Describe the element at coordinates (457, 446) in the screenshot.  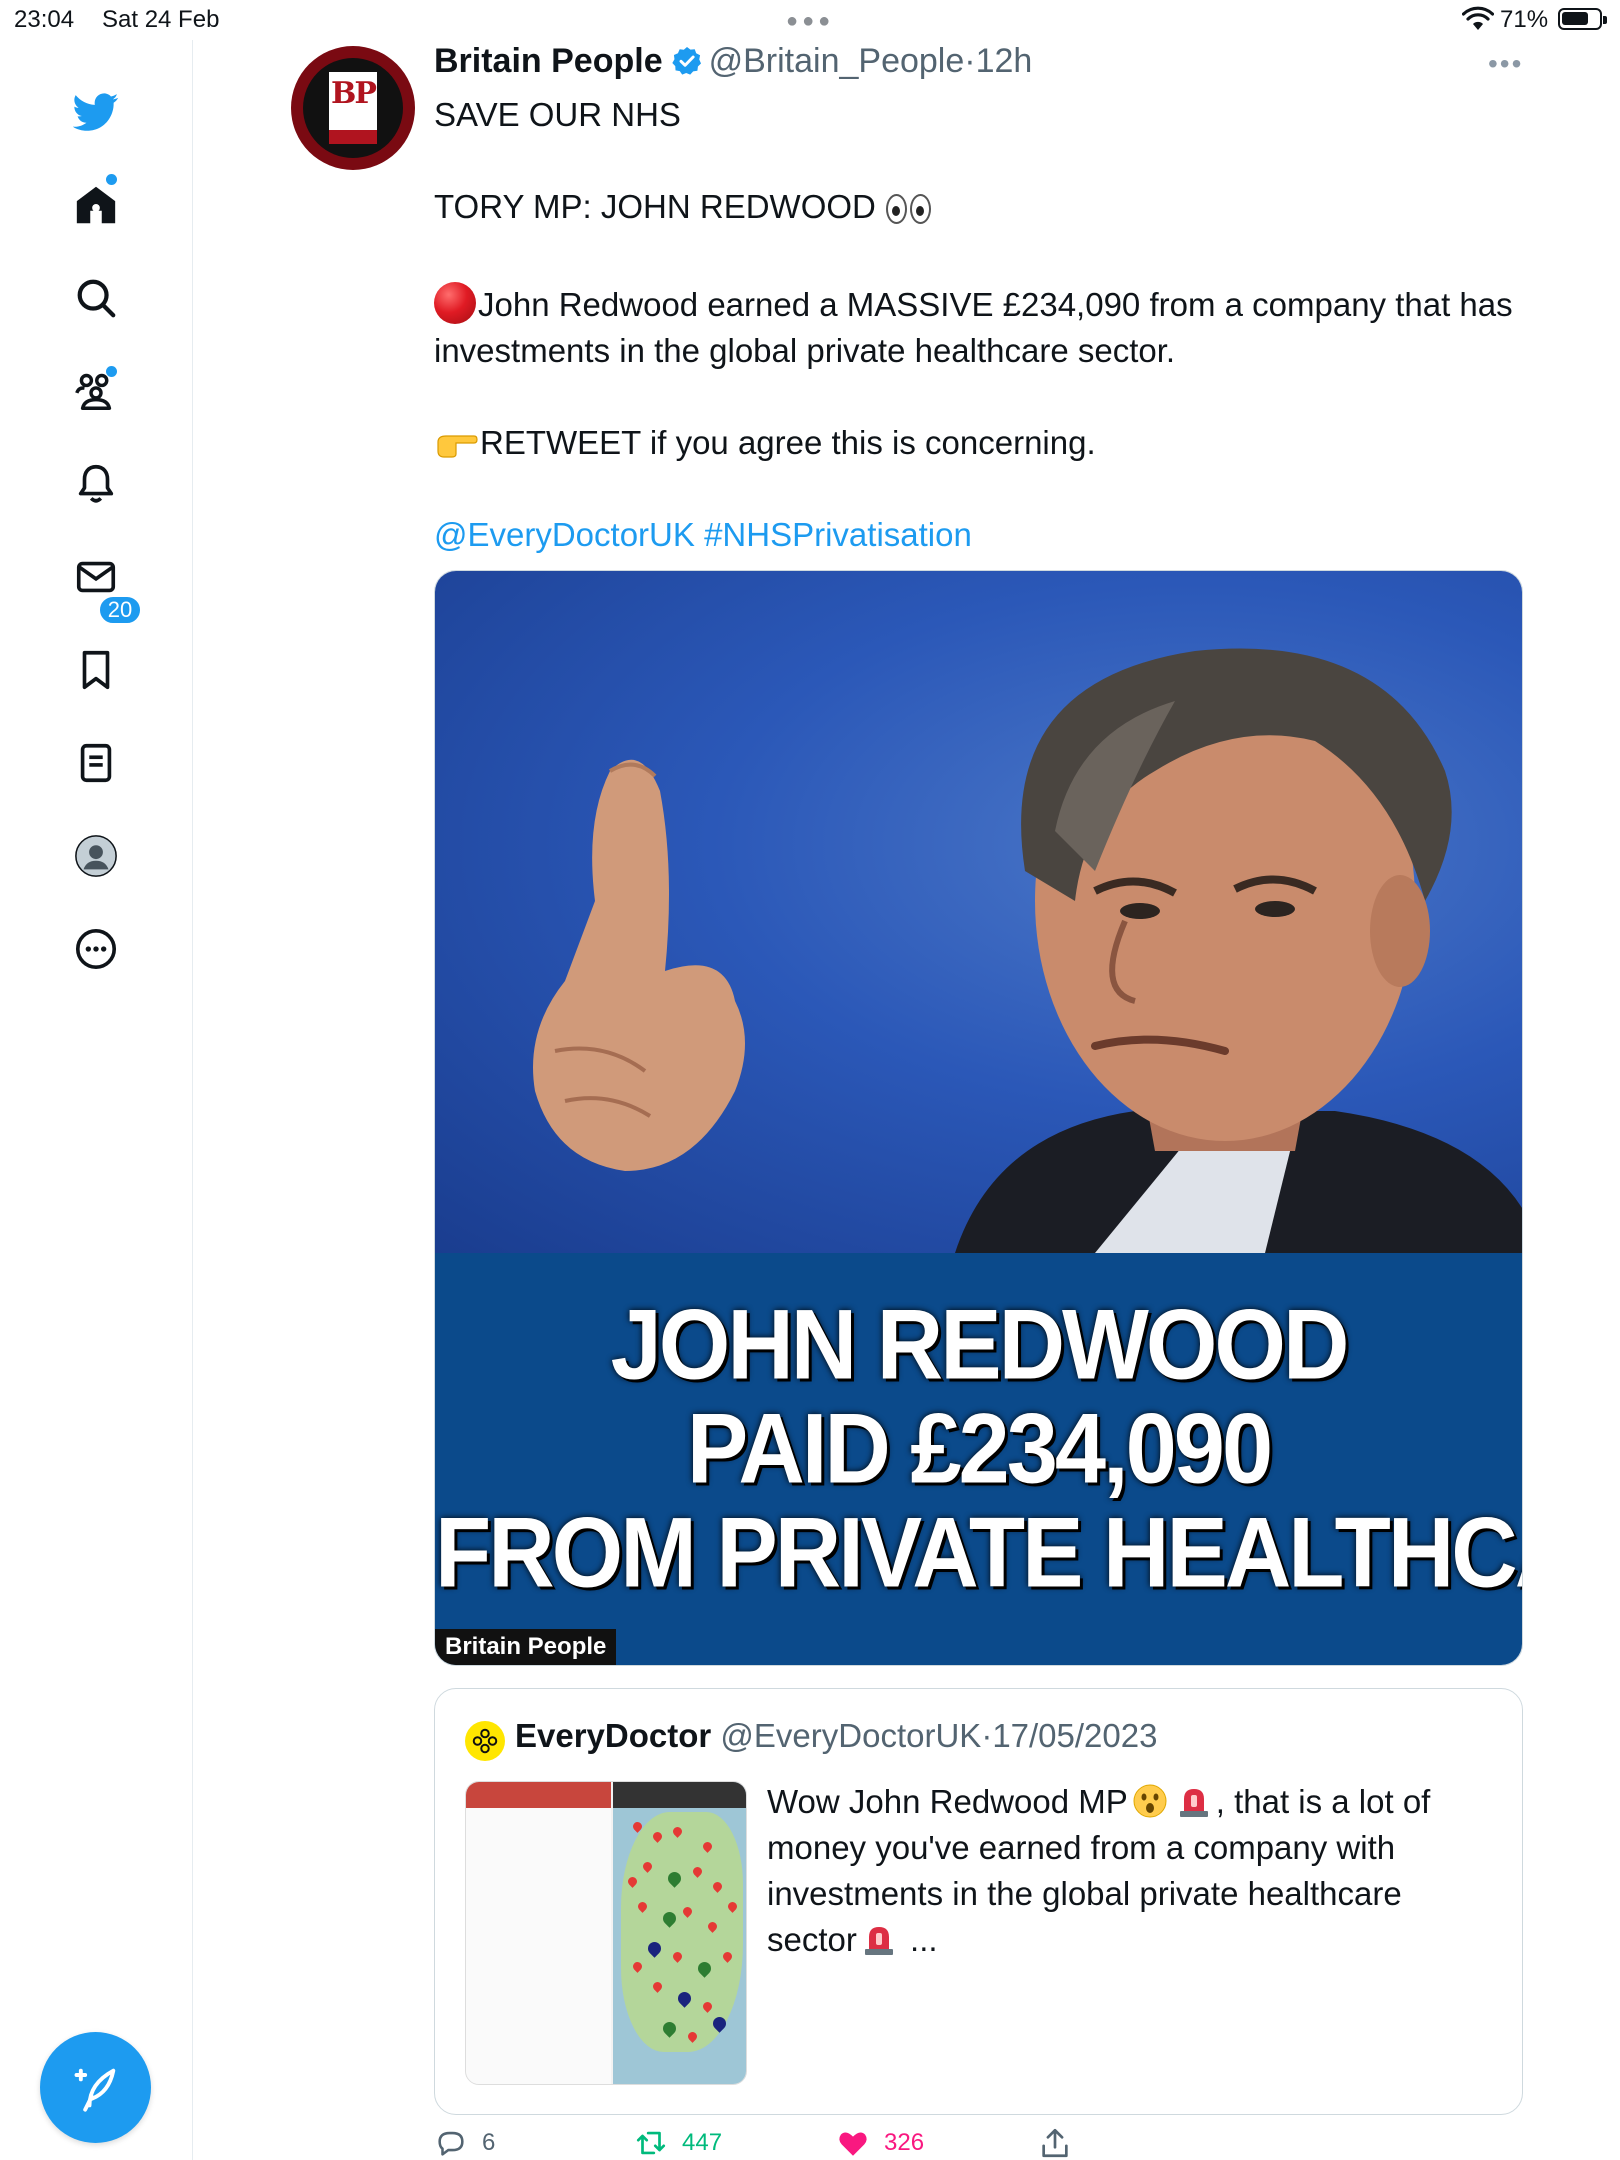
I see `pointing-hand-emoji-icon` at that location.